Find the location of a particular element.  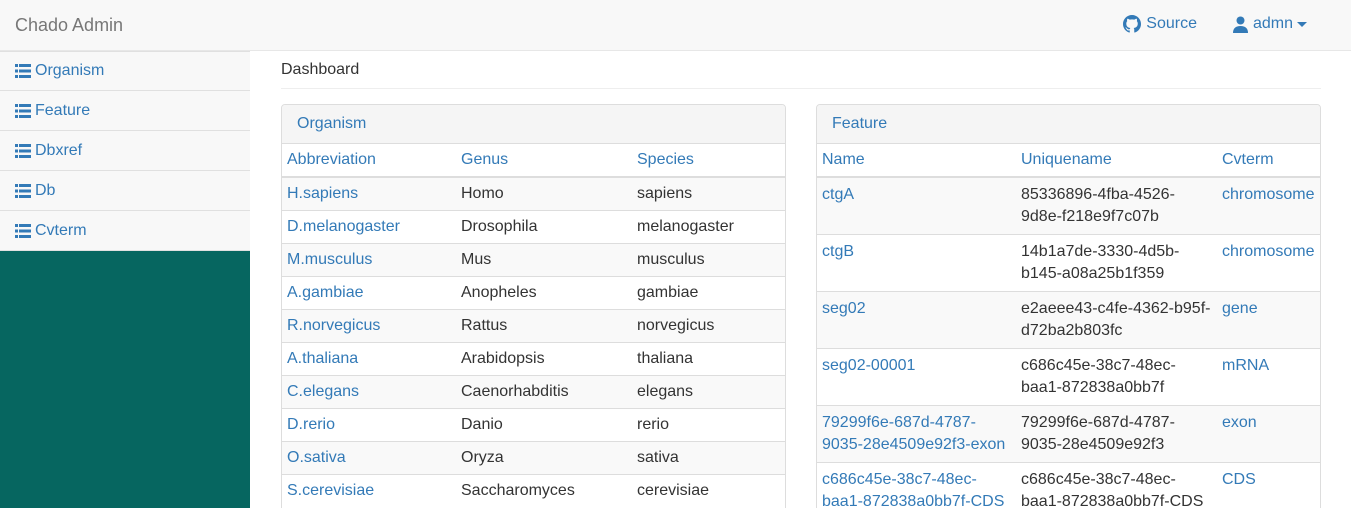

sidebar-item-feature: Feature is located at coordinates (125, 111).